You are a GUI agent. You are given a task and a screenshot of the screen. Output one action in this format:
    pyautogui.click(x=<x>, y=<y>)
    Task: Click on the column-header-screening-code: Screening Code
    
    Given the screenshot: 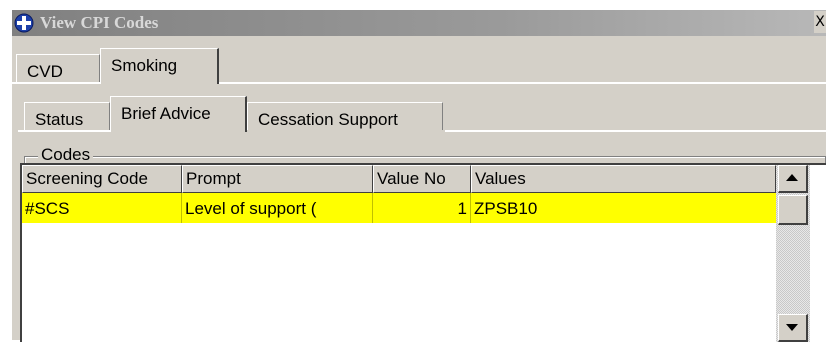 What is the action you would take?
    pyautogui.click(x=102, y=179)
    